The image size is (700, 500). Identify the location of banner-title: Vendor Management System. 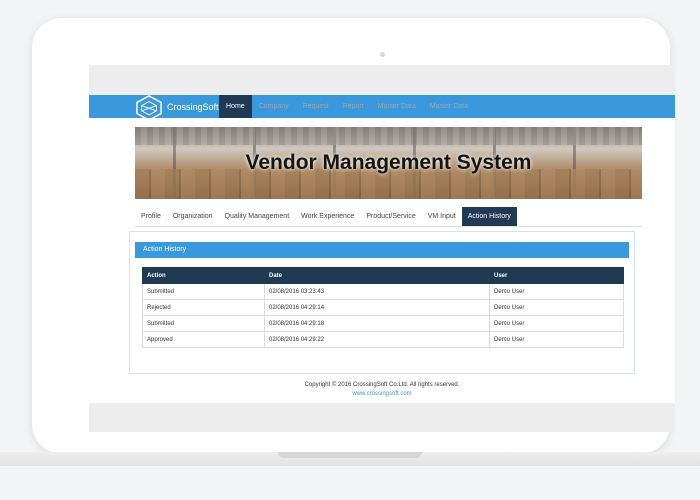
(388, 162).